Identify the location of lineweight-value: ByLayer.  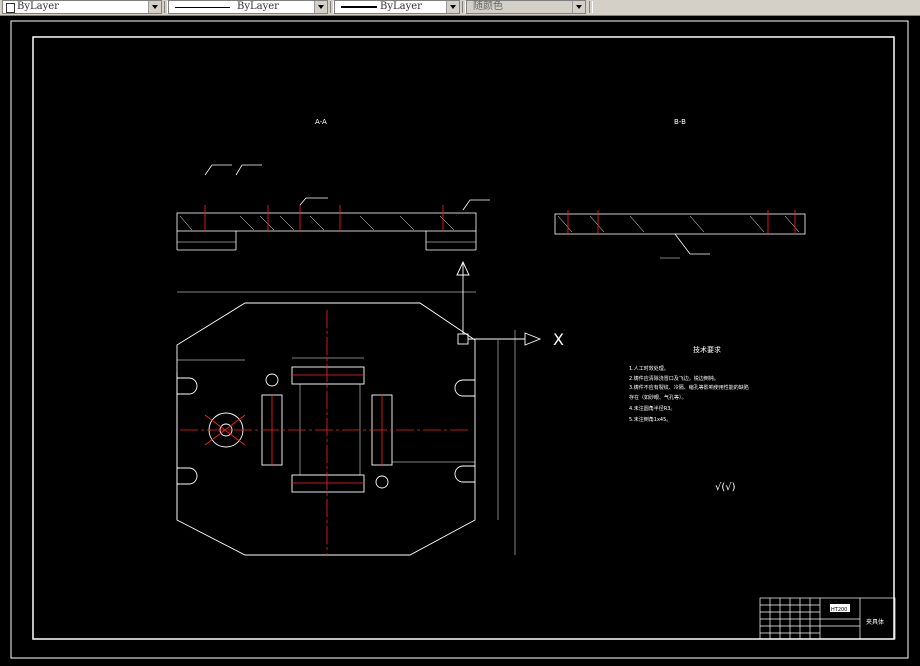
(401, 6).